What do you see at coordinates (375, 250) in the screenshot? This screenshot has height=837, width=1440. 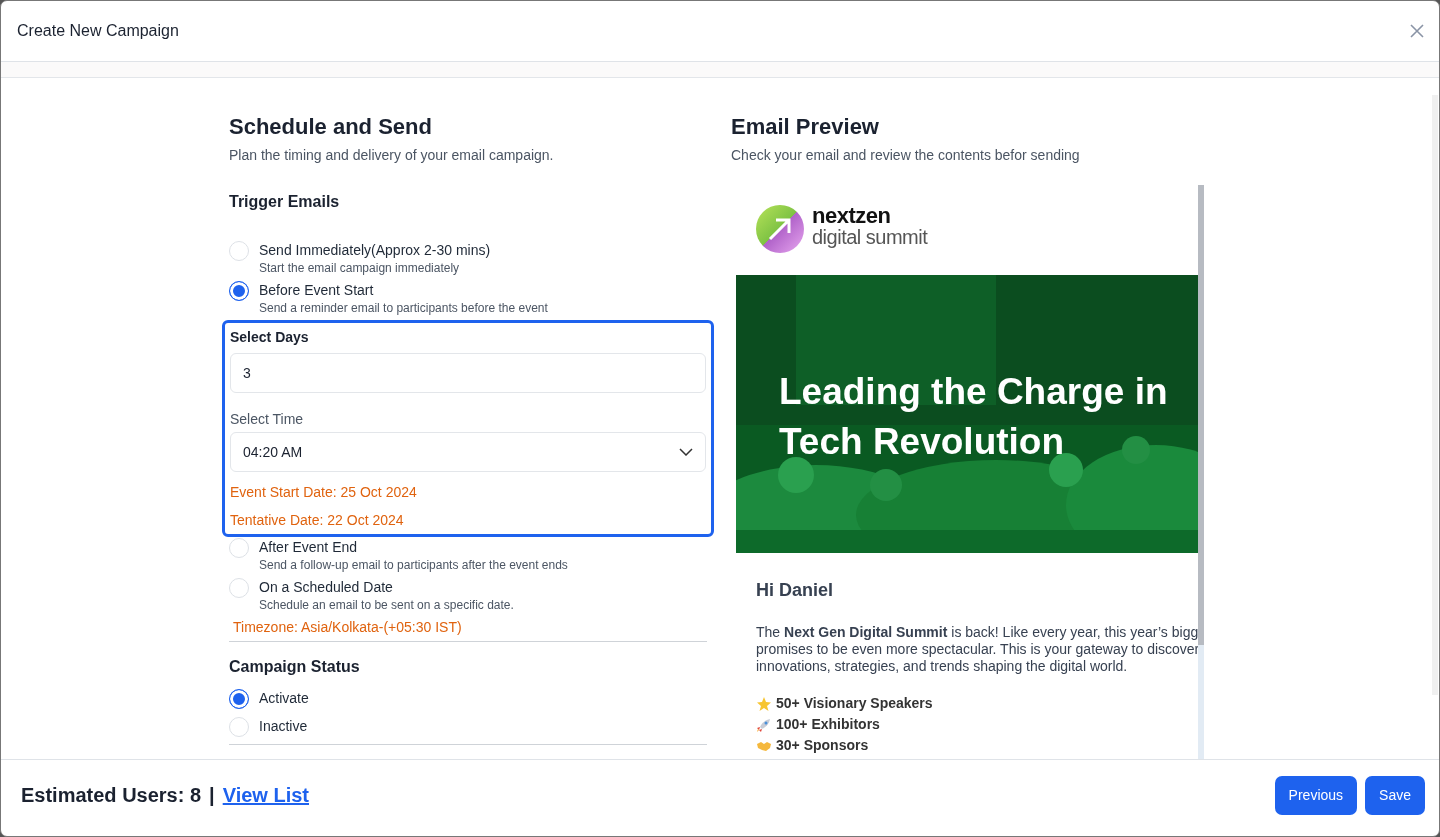 I see `option-label: Send Immediately(Approx 2-30 mins)` at bounding box center [375, 250].